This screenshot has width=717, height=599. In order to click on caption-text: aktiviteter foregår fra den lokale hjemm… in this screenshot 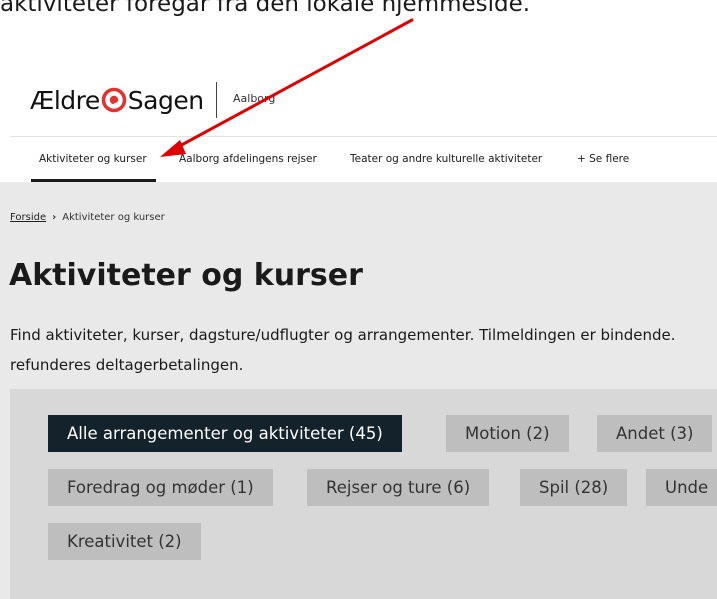, I will do `click(265, 8)`.